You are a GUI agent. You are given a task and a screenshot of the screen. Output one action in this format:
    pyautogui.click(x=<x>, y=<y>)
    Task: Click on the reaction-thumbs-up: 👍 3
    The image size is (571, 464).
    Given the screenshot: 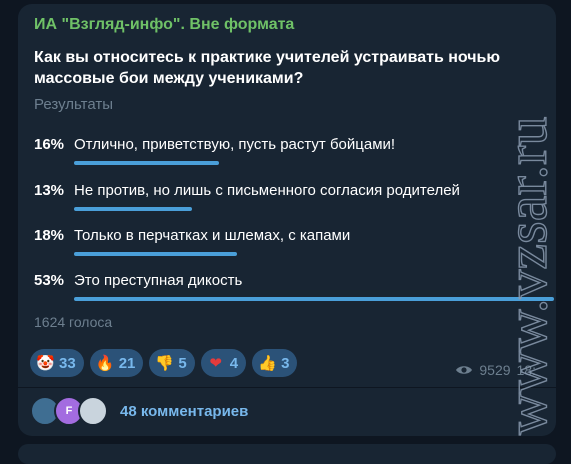 What is the action you would take?
    pyautogui.click(x=275, y=363)
    